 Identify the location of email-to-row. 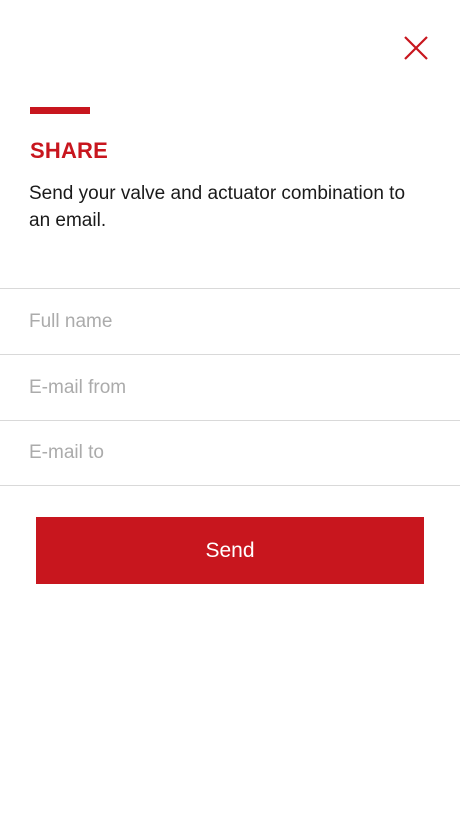
(230, 453).